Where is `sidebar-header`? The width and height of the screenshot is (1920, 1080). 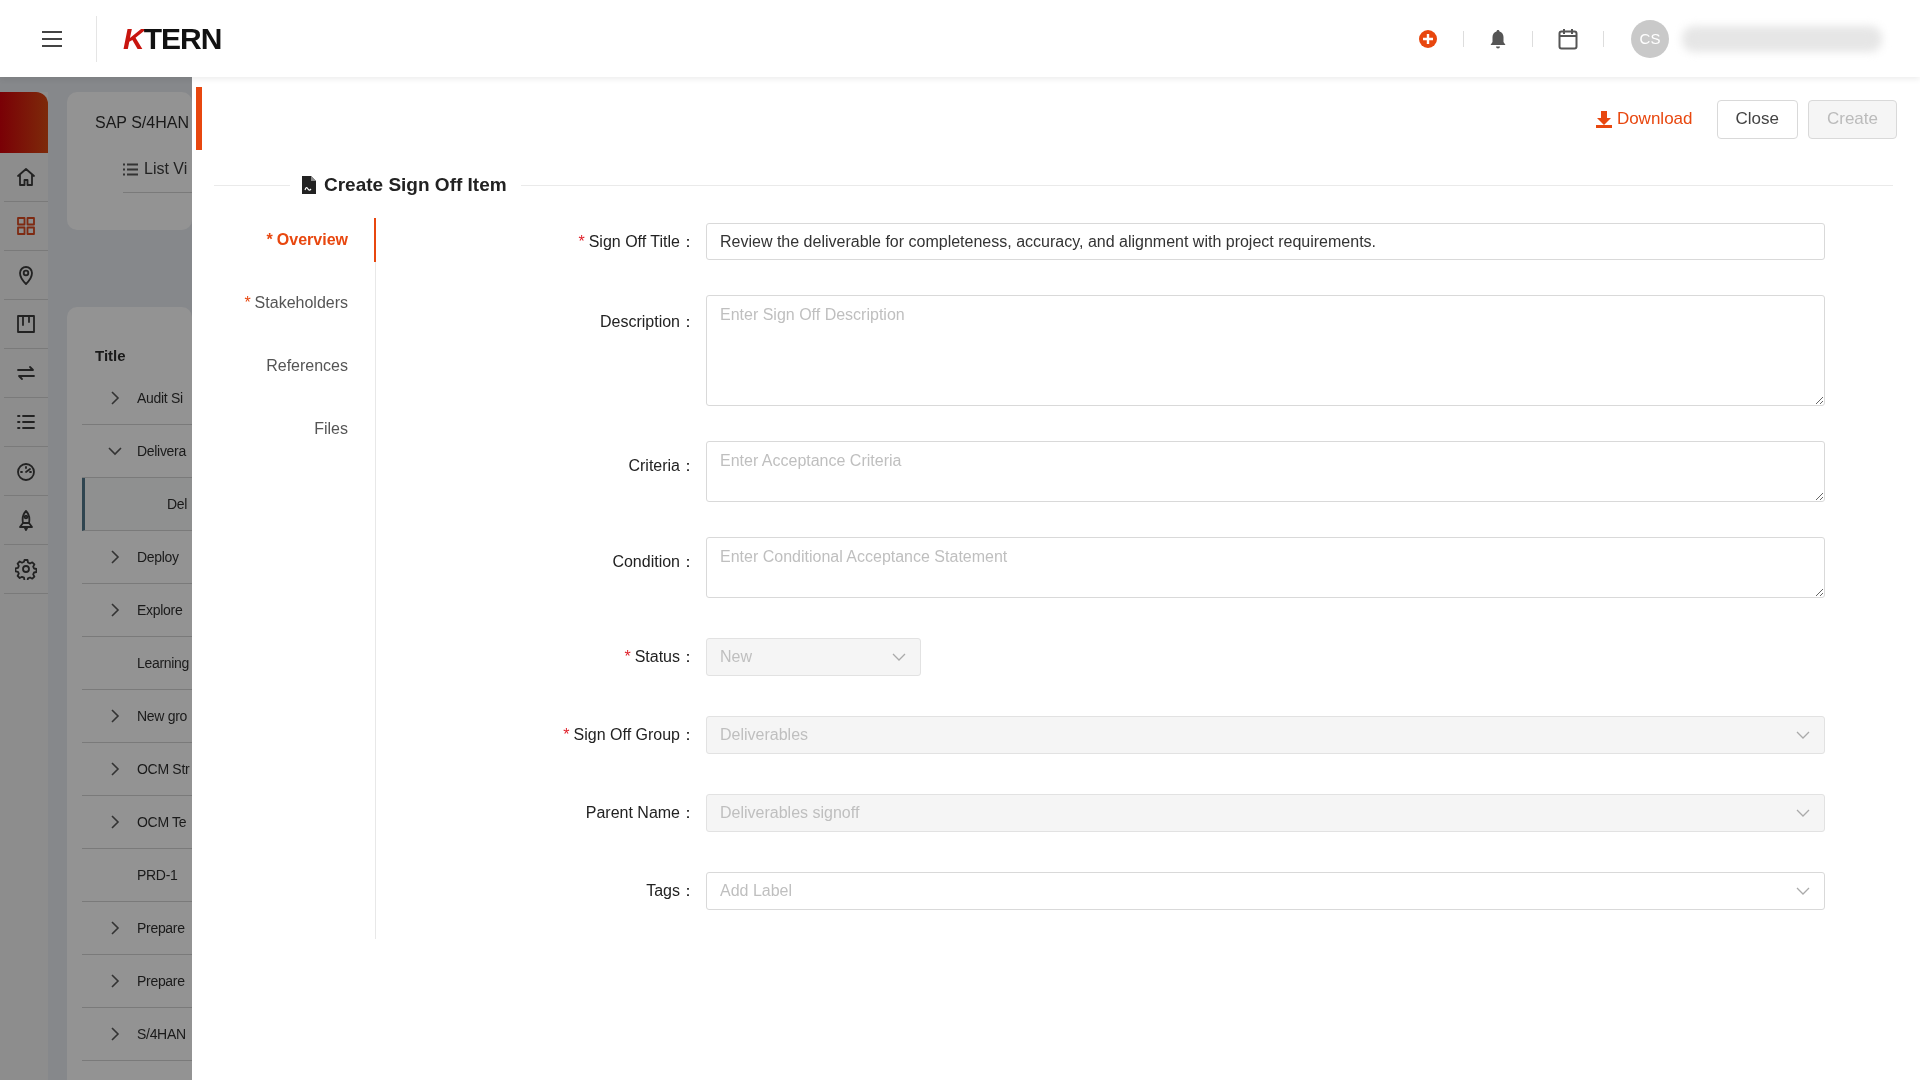
sidebar-header is located at coordinates (24, 122).